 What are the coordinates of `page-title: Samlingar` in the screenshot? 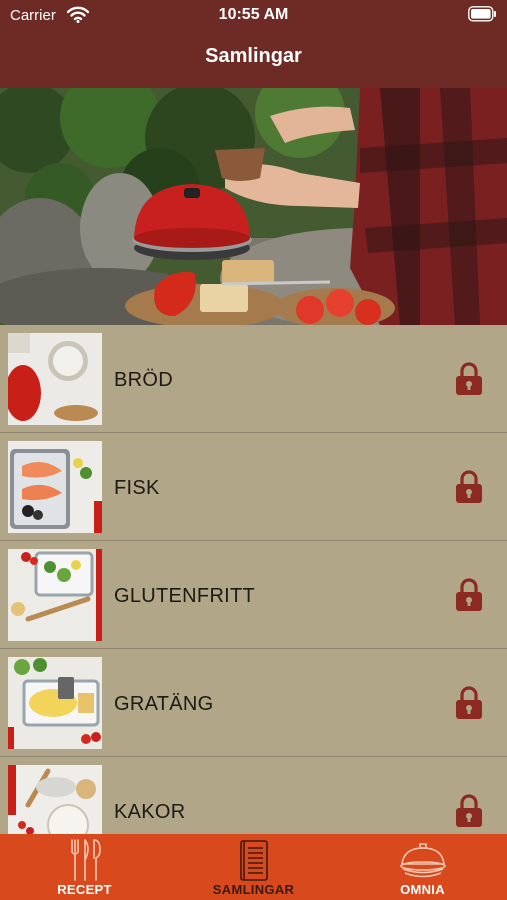 It's located at (253, 56).